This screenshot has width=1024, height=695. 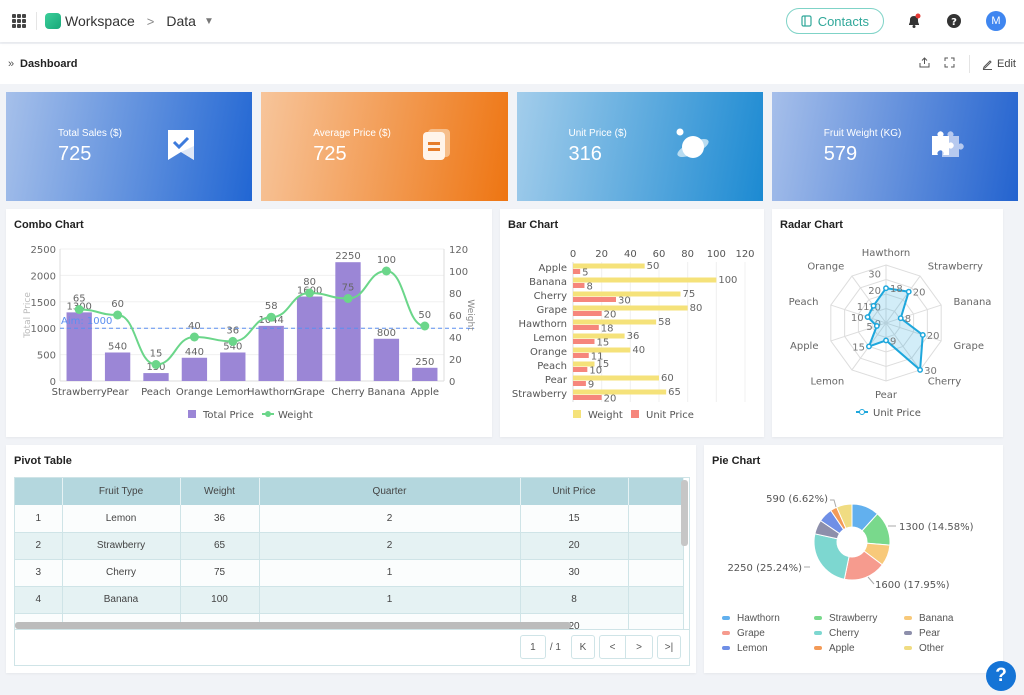 What do you see at coordinates (764, 568) in the screenshot?
I see `pie-data-label: 2250 (25.24%)` at bounding box center [764, 568].